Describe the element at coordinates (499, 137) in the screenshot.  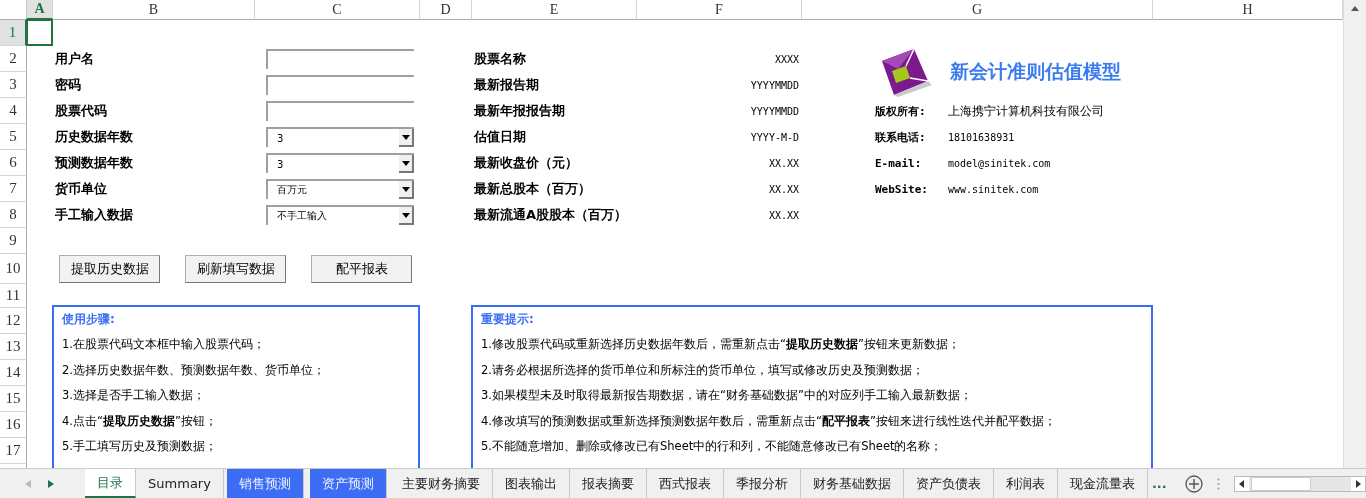
I see `info-label: 估值日期` at that location.